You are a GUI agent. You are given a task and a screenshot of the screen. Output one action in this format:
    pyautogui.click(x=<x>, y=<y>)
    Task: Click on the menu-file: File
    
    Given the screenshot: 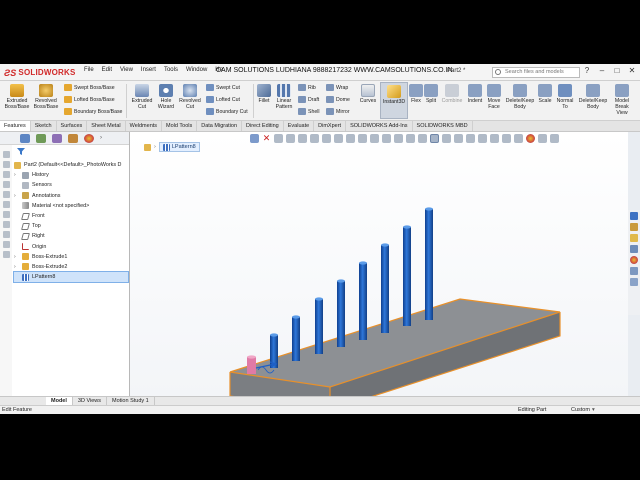 What is the action you would take?
    pyautogui.click(x=89, y=70)
    